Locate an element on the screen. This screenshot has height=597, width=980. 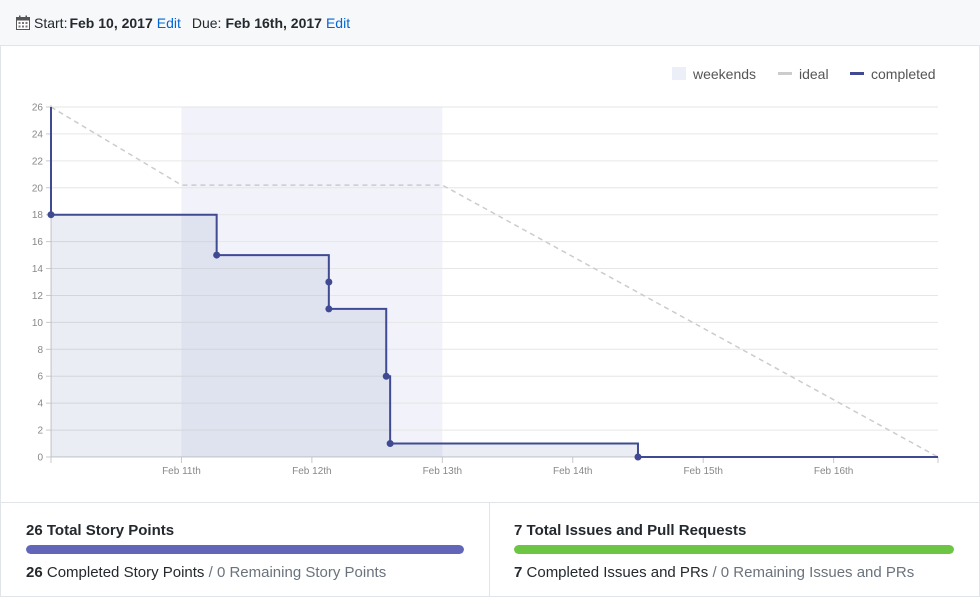
chart-legend: weekends ideal completed is located at coordinates (804, 74).